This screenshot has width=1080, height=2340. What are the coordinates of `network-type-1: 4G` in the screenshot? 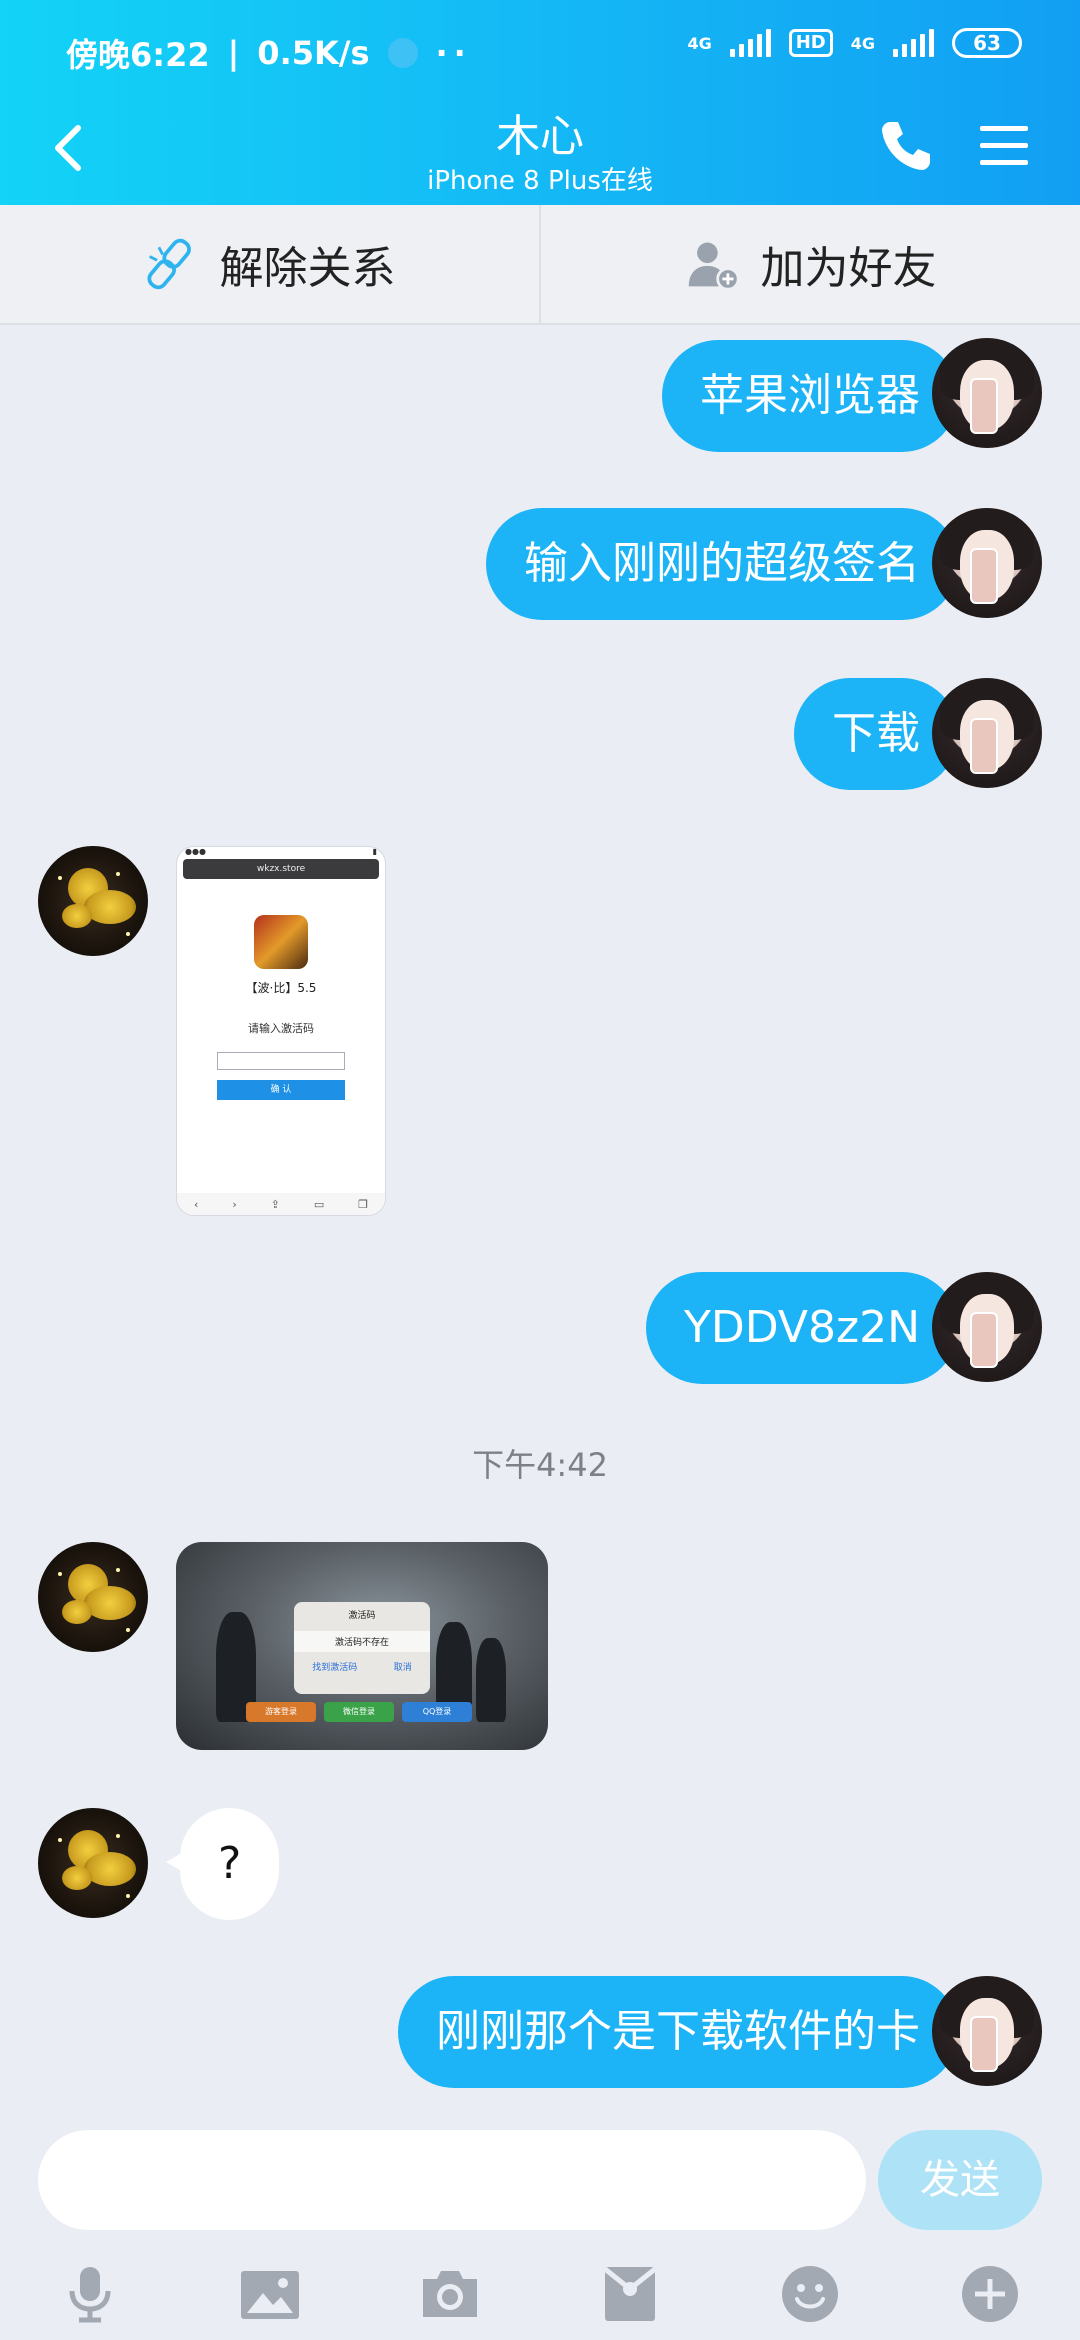 It's located at (699, 43).